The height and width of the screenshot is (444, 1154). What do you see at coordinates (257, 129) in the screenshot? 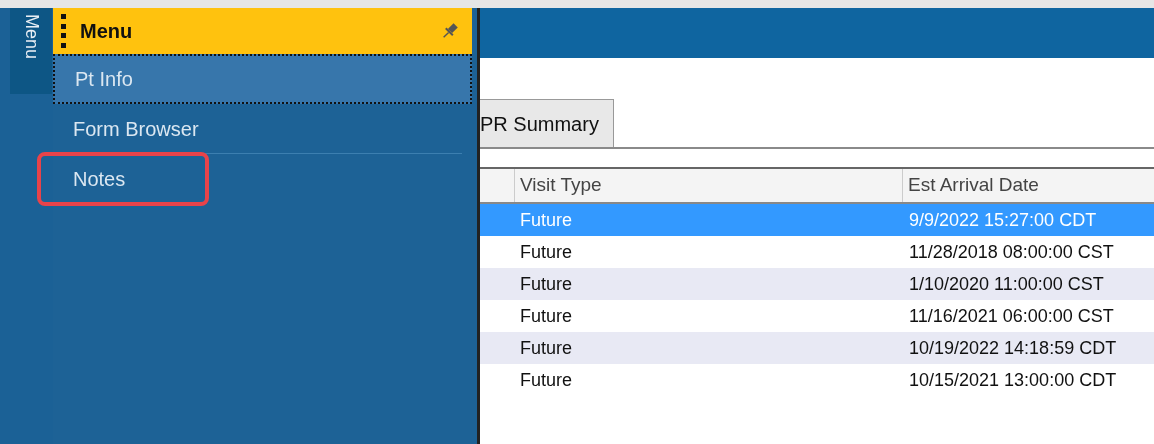
I see `menu-item: Form Browser` at bounding box center [257, 129].